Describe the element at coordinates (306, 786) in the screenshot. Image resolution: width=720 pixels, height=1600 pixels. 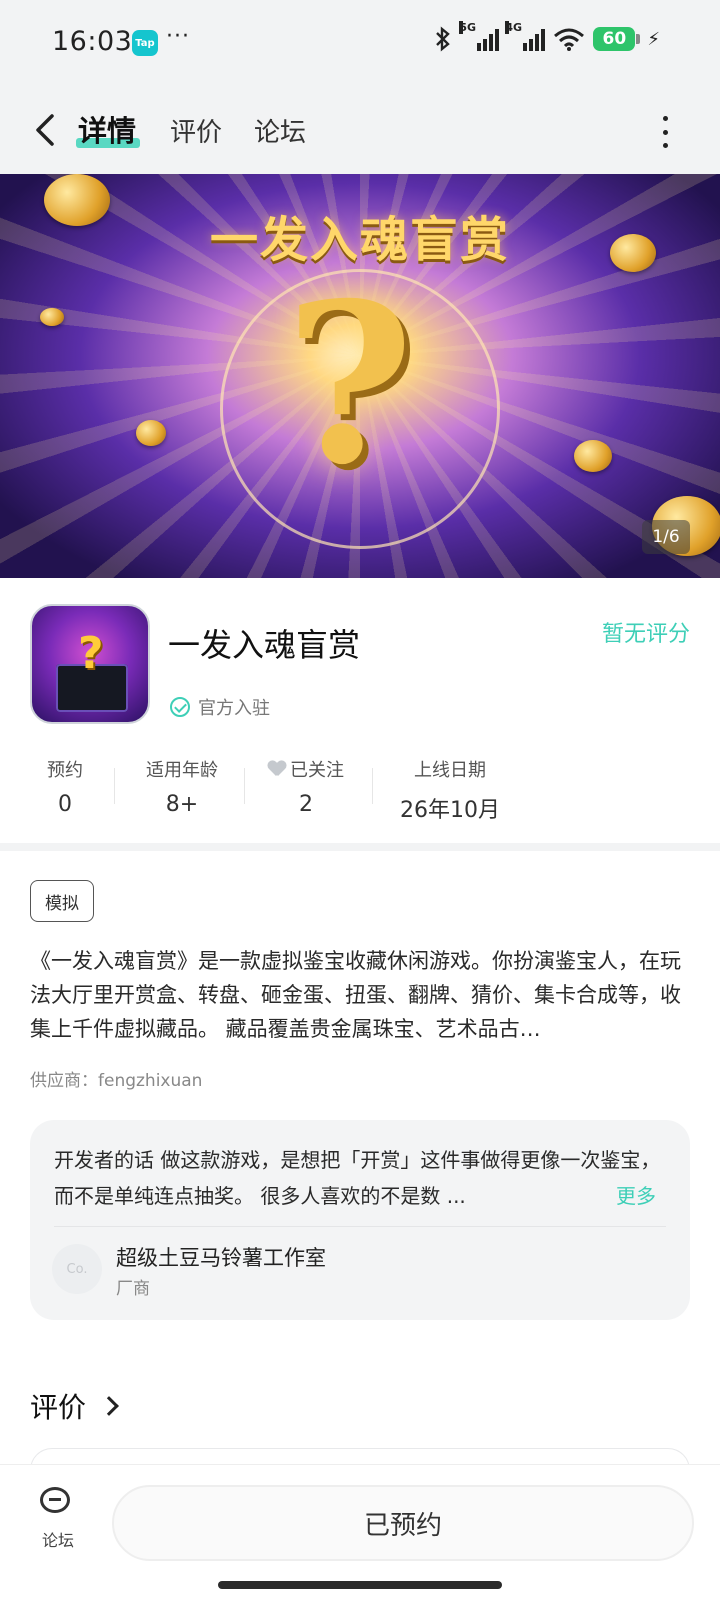
I see `stat-followers: 已关注 2` at that location.